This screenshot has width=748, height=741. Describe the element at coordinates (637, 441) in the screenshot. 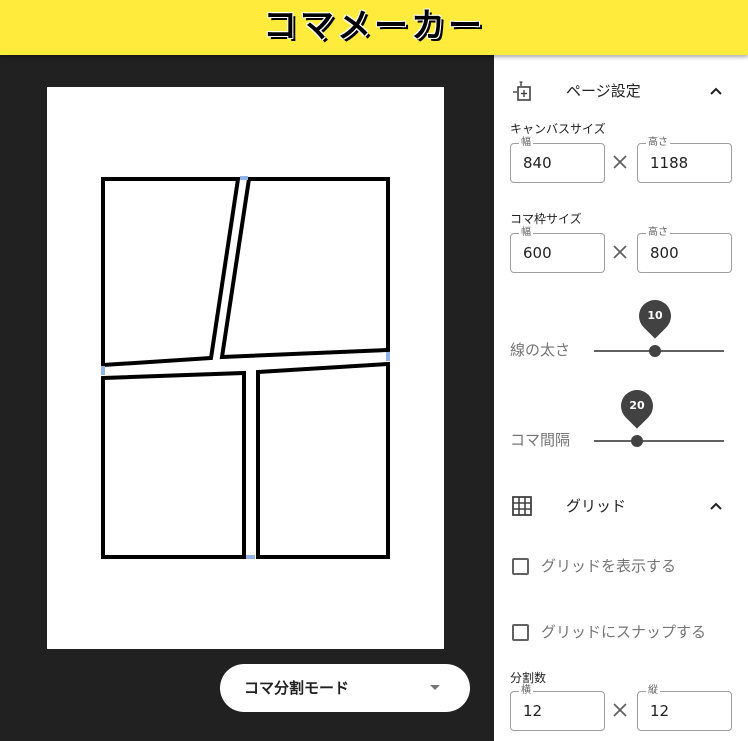

I see `panel-gap-slider-thumb` at that location.